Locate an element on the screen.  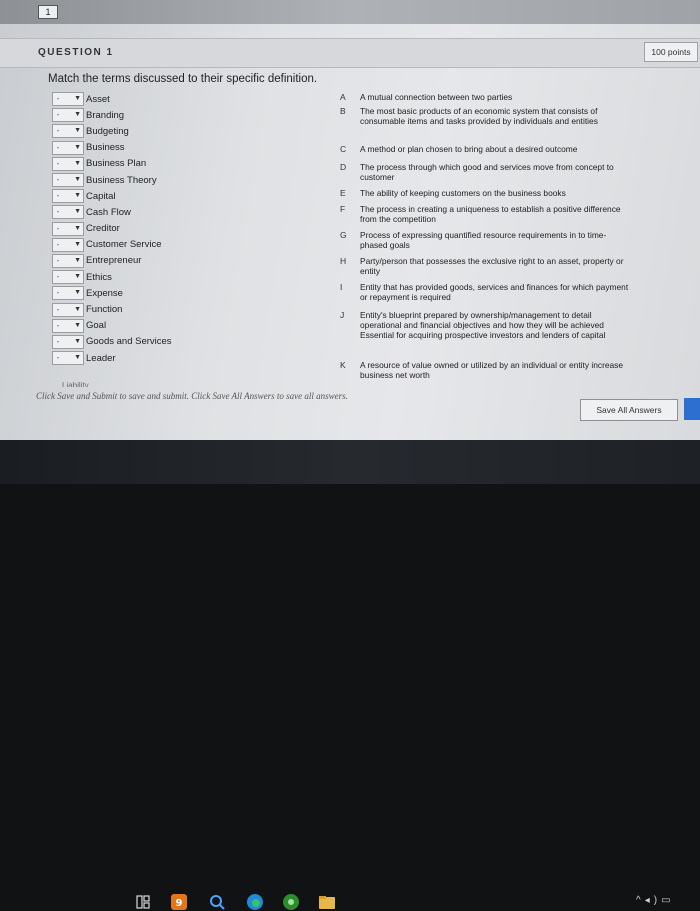
term-row: - ▼ Budgeting is located at coordinates (172, 131).